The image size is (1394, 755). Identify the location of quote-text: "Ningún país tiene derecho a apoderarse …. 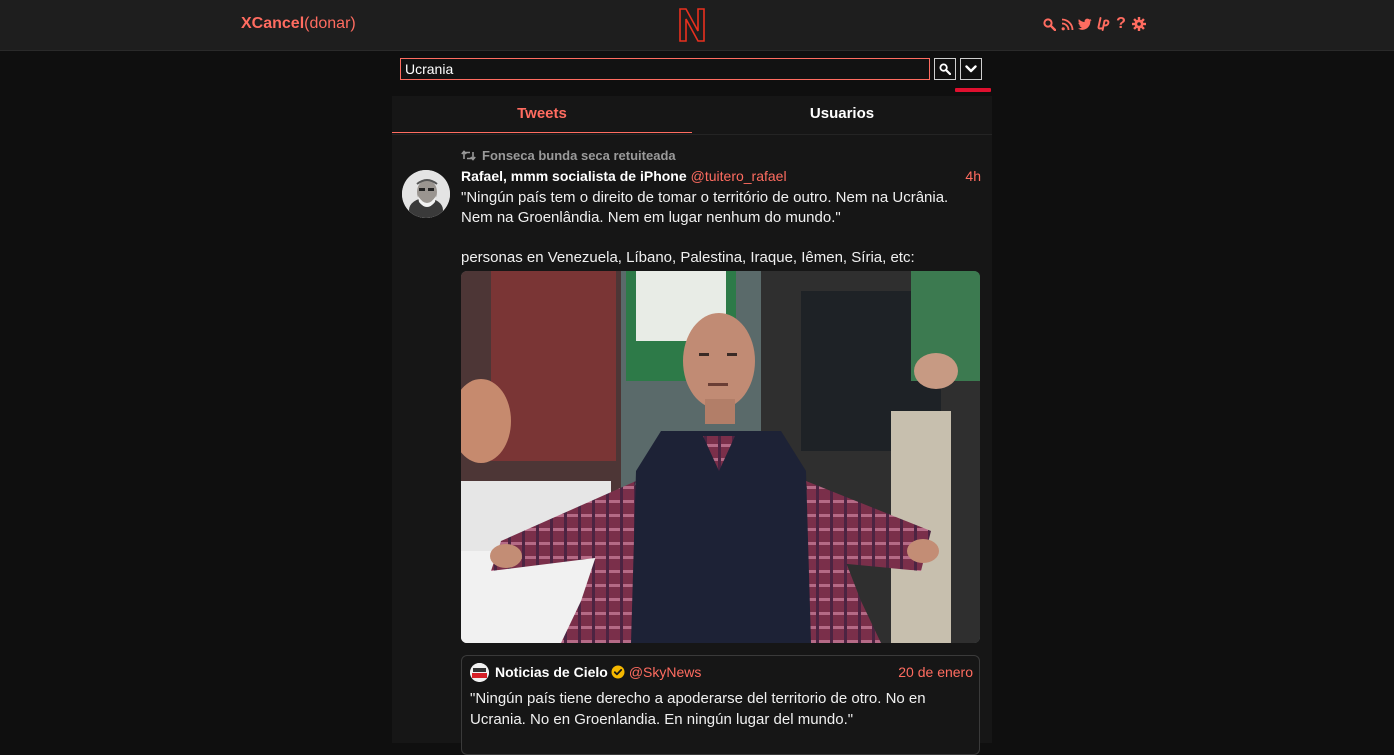
(698, 709).